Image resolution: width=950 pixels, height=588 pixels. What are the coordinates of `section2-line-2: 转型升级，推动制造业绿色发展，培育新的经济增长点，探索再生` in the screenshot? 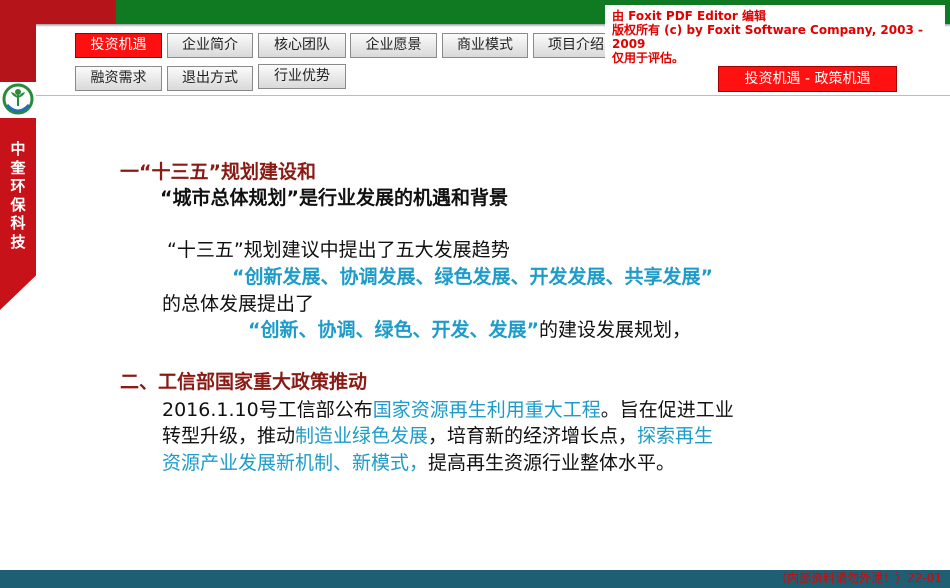 It's located at (437, 434).